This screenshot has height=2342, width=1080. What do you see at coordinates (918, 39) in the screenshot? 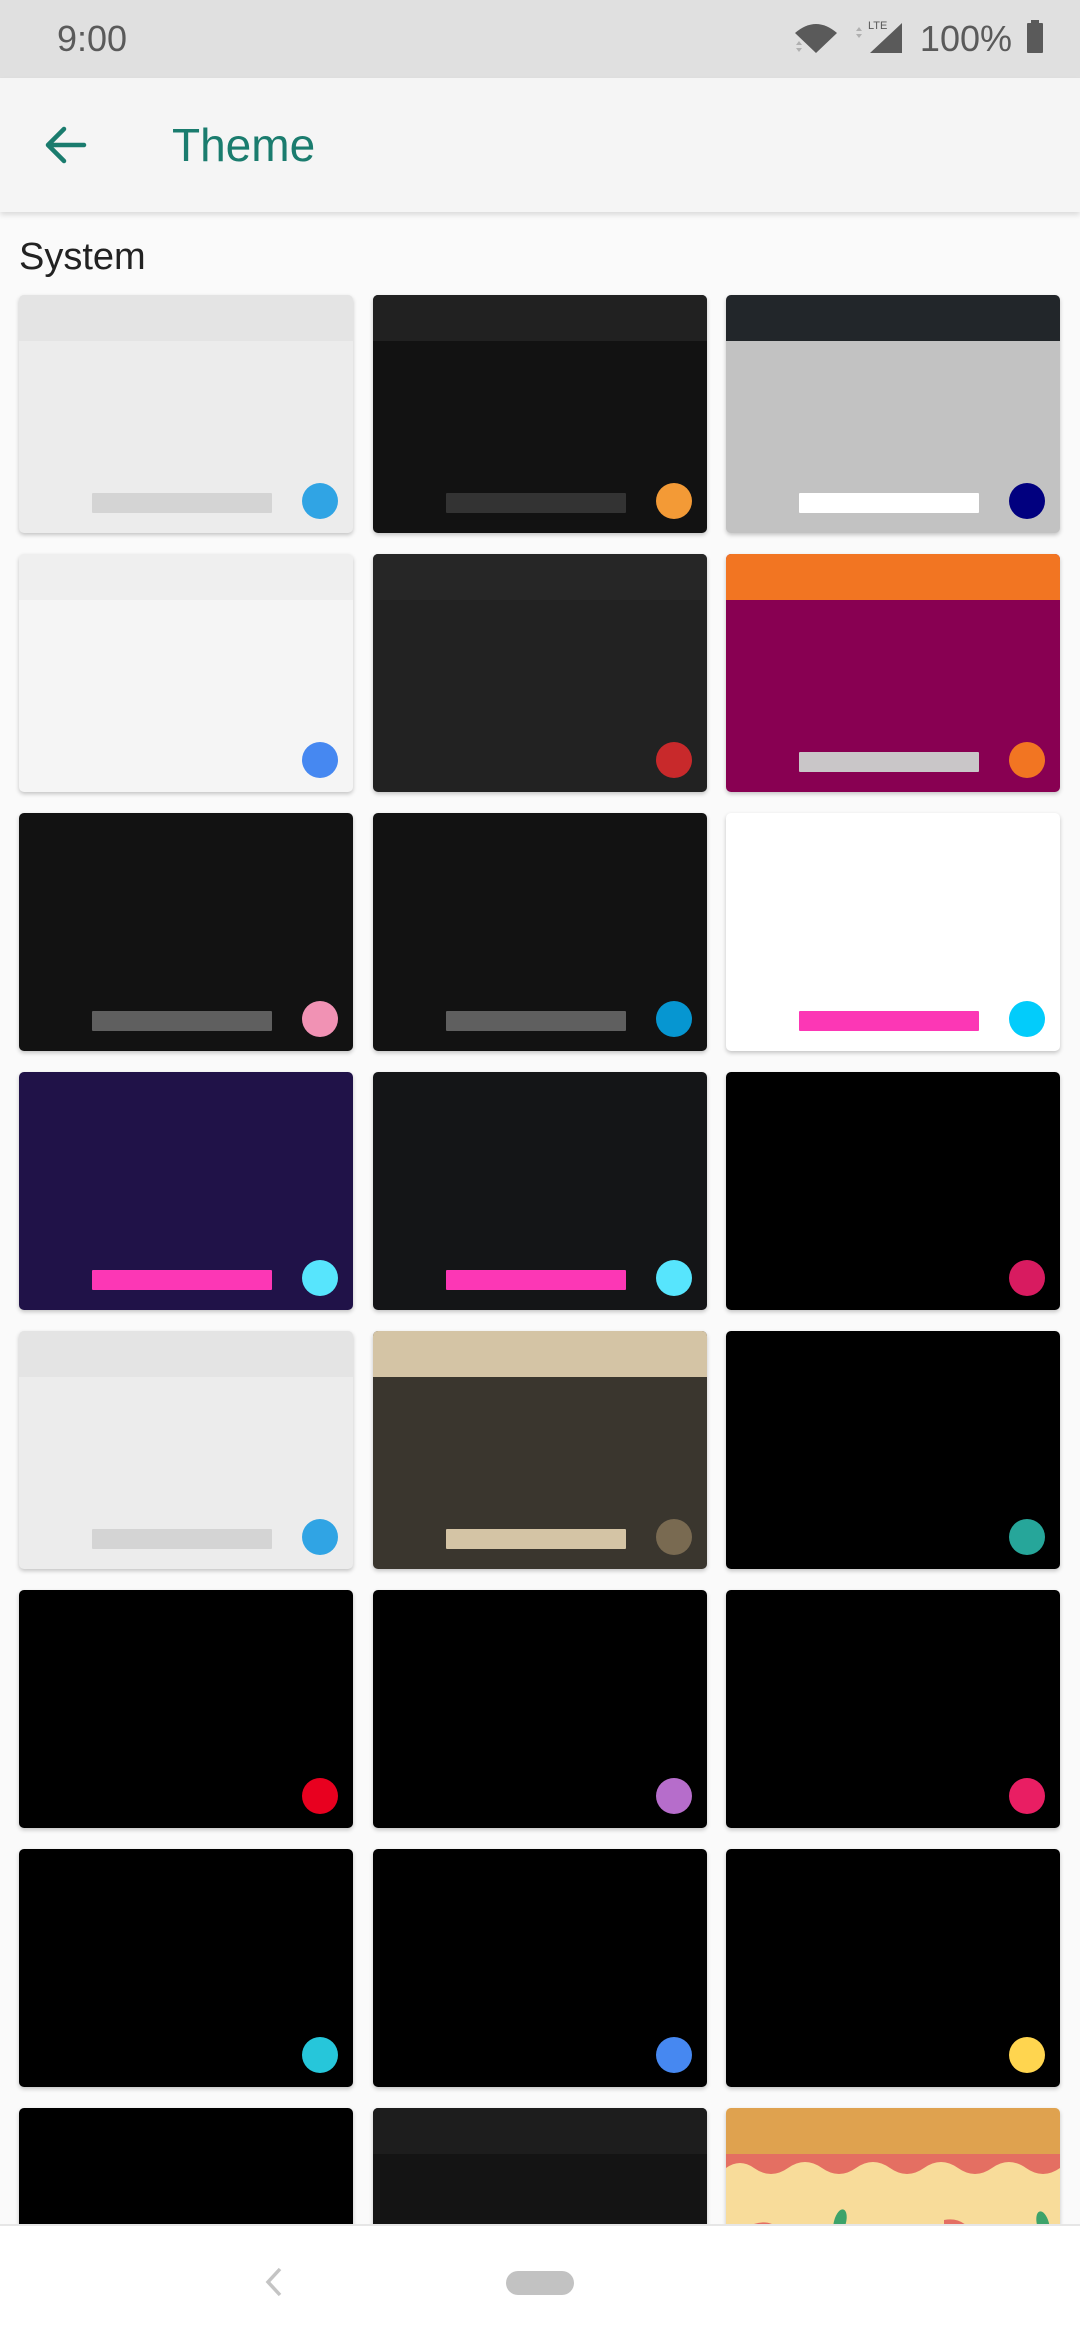
I see `status-icons: LTE 100%` at bounding box center [918, 39].